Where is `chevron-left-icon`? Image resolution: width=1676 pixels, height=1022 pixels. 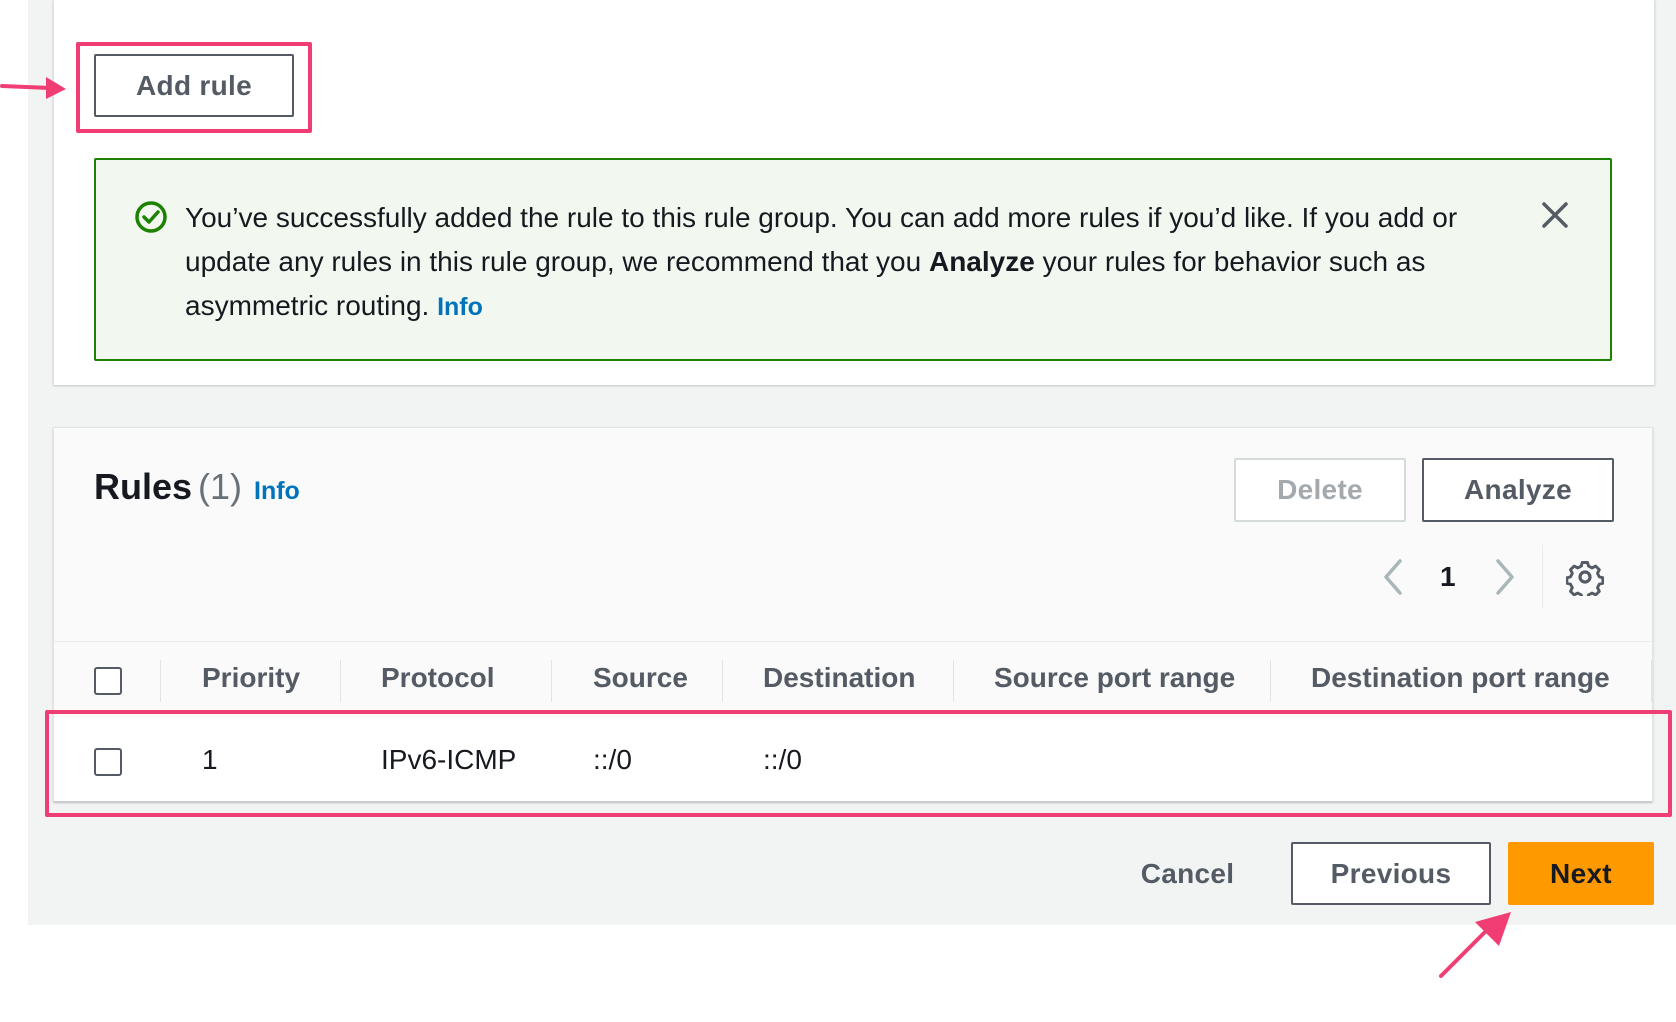 chevron-left-icon is located at coordinates (1393, 577).